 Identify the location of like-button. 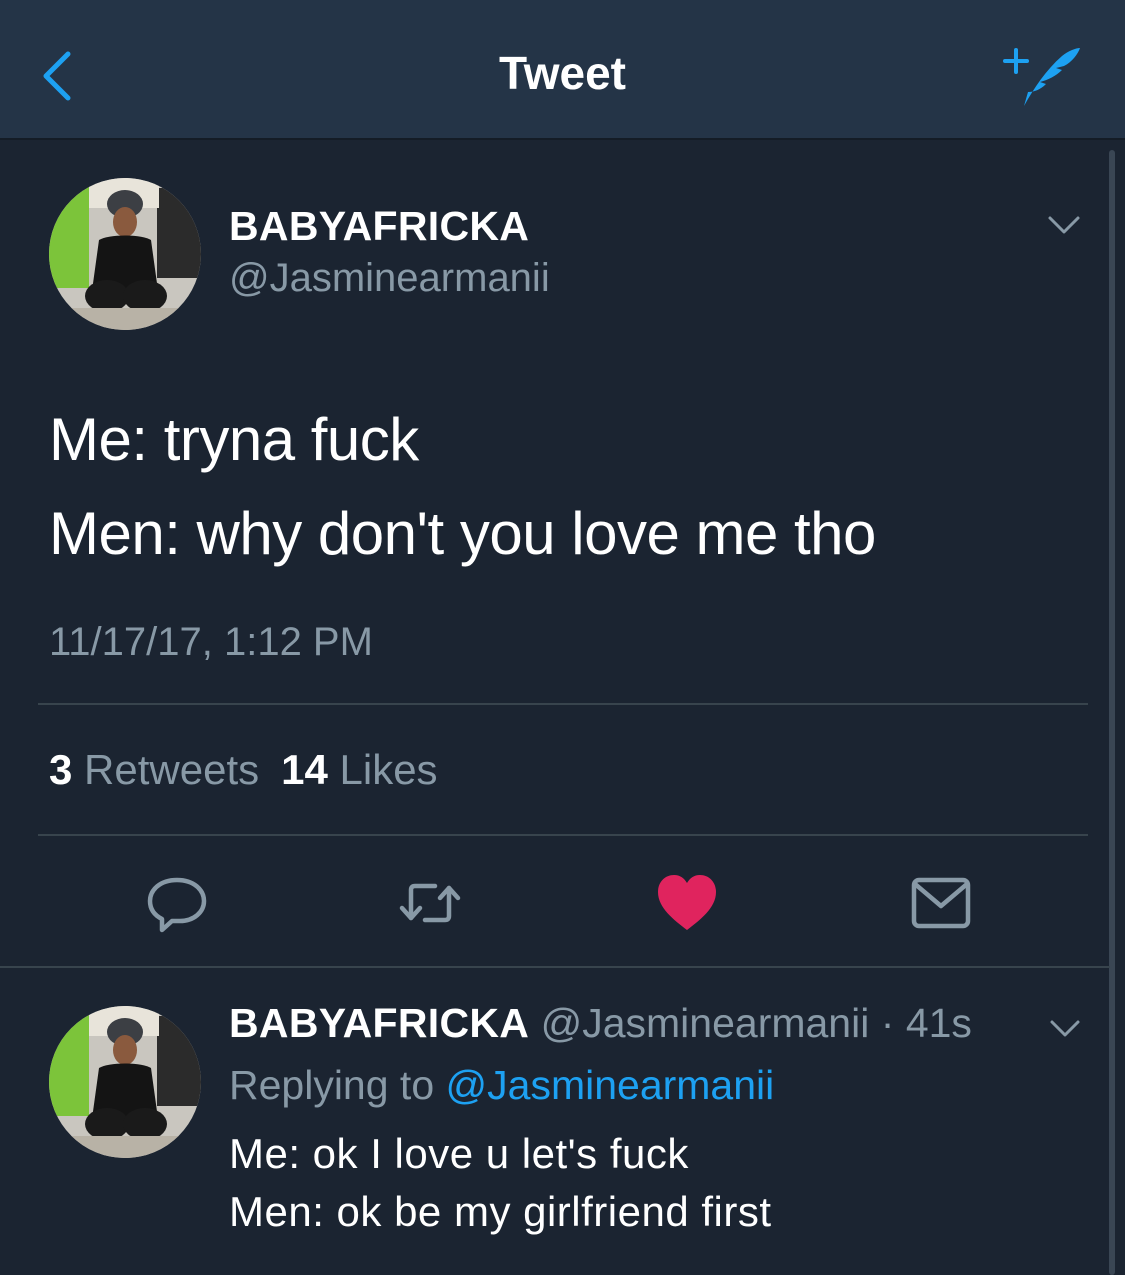
(687, 903).